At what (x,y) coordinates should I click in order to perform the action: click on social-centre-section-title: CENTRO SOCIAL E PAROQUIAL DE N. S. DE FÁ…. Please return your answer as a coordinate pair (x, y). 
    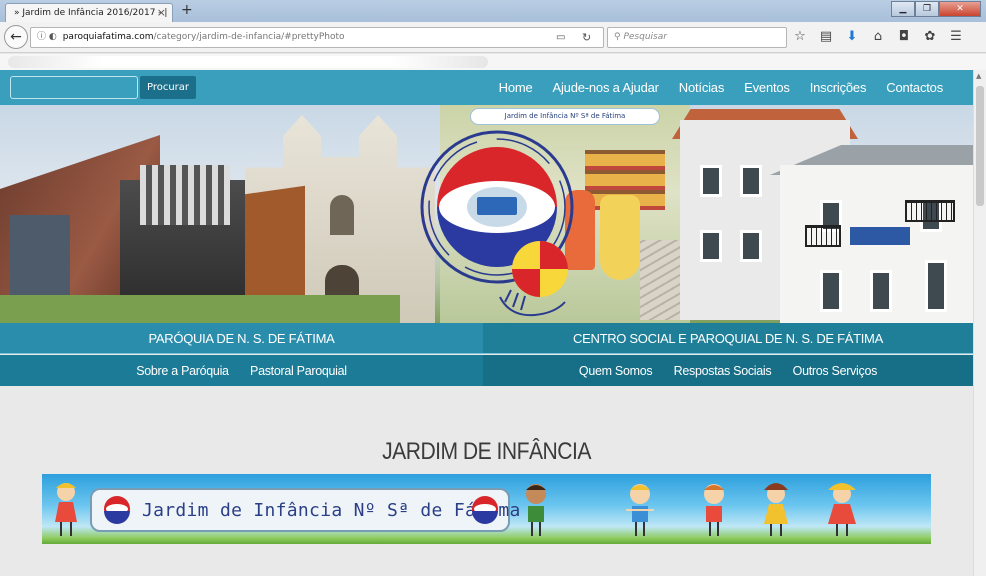
    Looking at the image, I should click on (728, 338).